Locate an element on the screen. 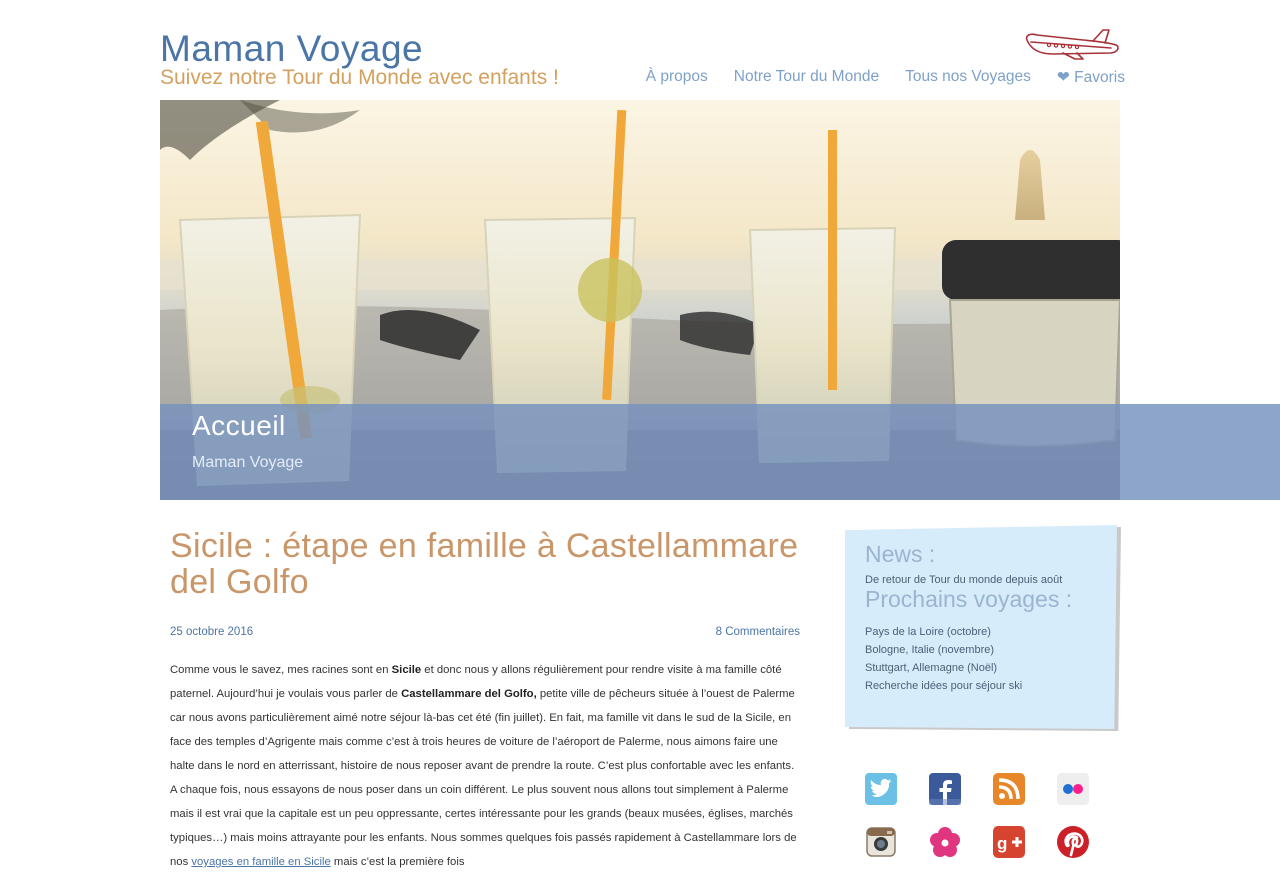 Image resolution: width=1280 pixels, height=885 pixels. post-date: 25 octobre 2016 is located at coordinates (211, 632).